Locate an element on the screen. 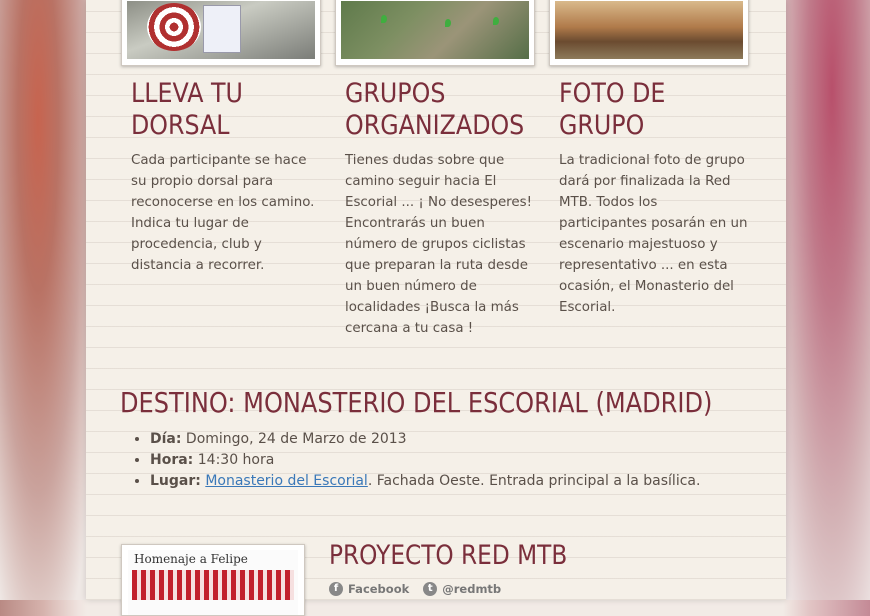 Image resolution: width=870 pixels, height=616 pixels. dorsal-image is located at coordinates (221, 30).